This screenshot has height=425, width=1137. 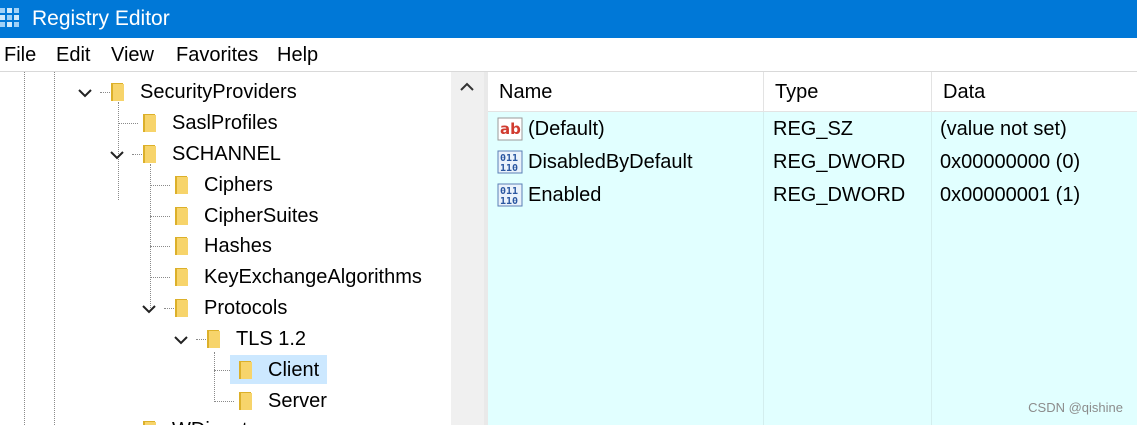 What do you see at coordinates (1010, 195) in the screenshot?
I see `value-data: 0x00000001 (1)` at bounding box center [1010, 195].